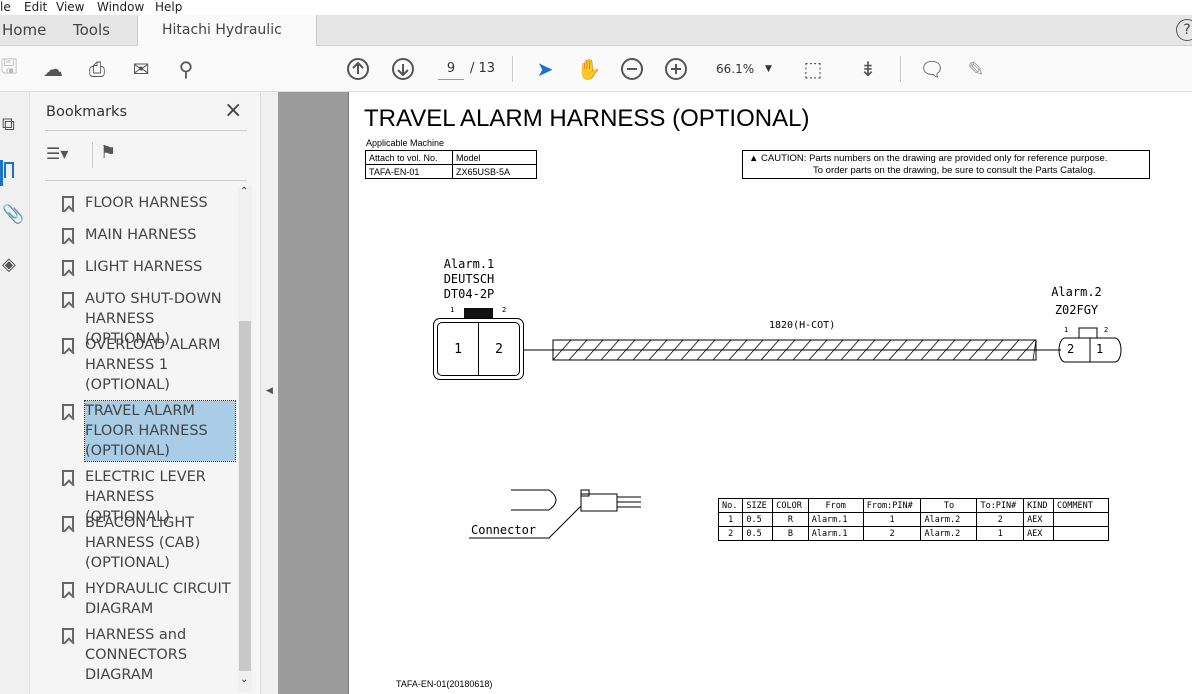 The width and height of the screenshot is (1192, 694). Describe the element at coordinates (186, 69) in the screenshot. I see `search-icon: ⚲` at that location.